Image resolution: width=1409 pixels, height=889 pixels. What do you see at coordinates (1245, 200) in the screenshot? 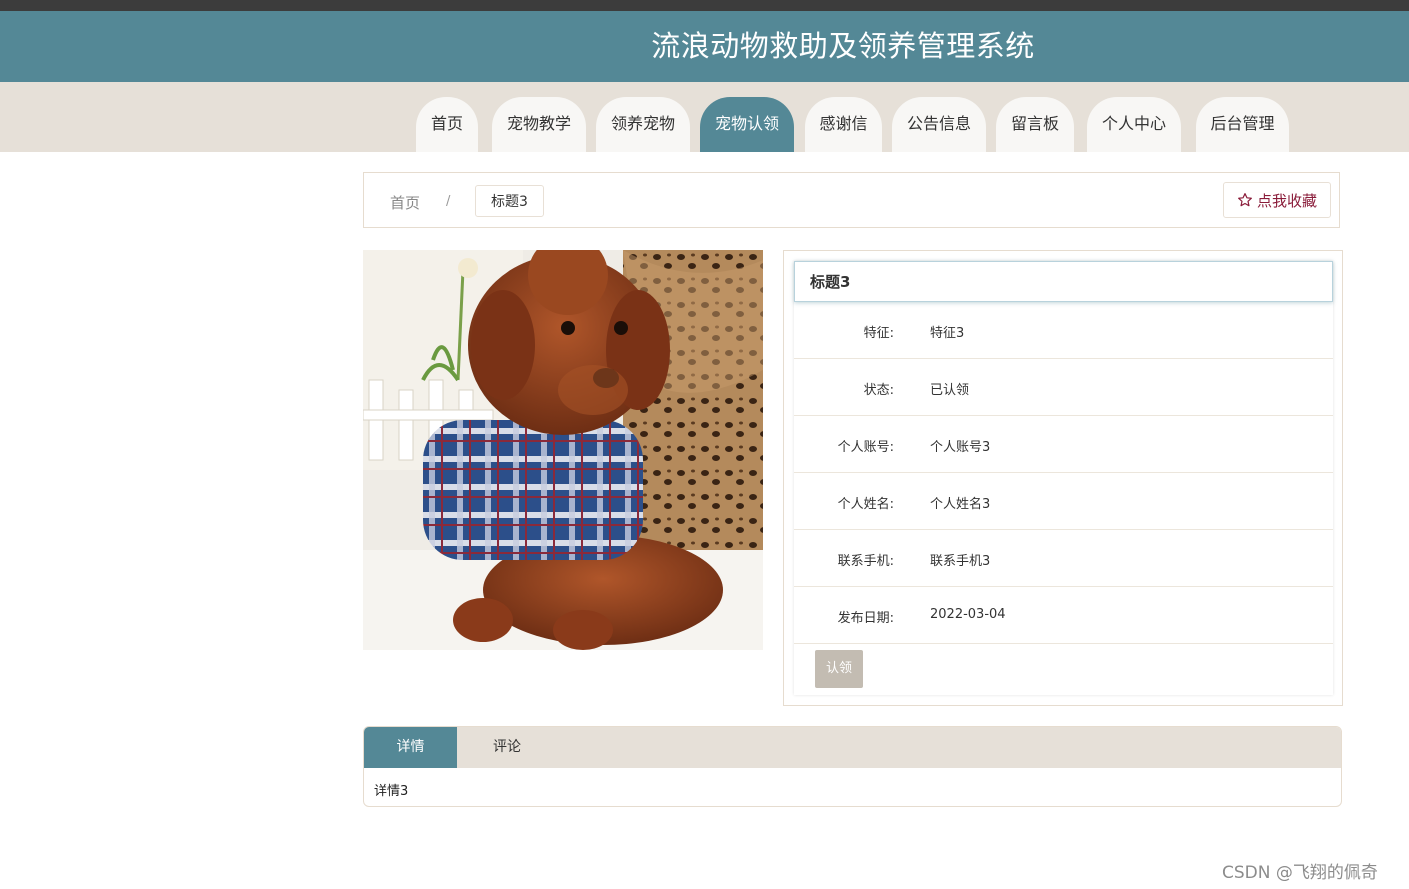
I see `star-outline-icon` at bounding box center [1245, 200].